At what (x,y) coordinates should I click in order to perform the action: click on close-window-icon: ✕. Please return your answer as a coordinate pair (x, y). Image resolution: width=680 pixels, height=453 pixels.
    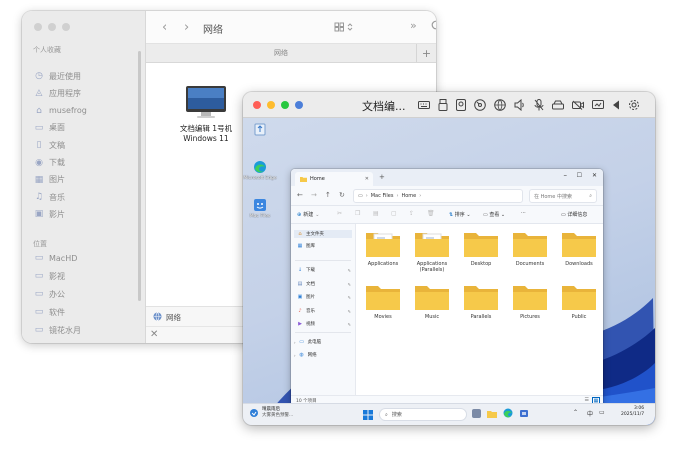
    Looking at the image, I should click on (594, 175).